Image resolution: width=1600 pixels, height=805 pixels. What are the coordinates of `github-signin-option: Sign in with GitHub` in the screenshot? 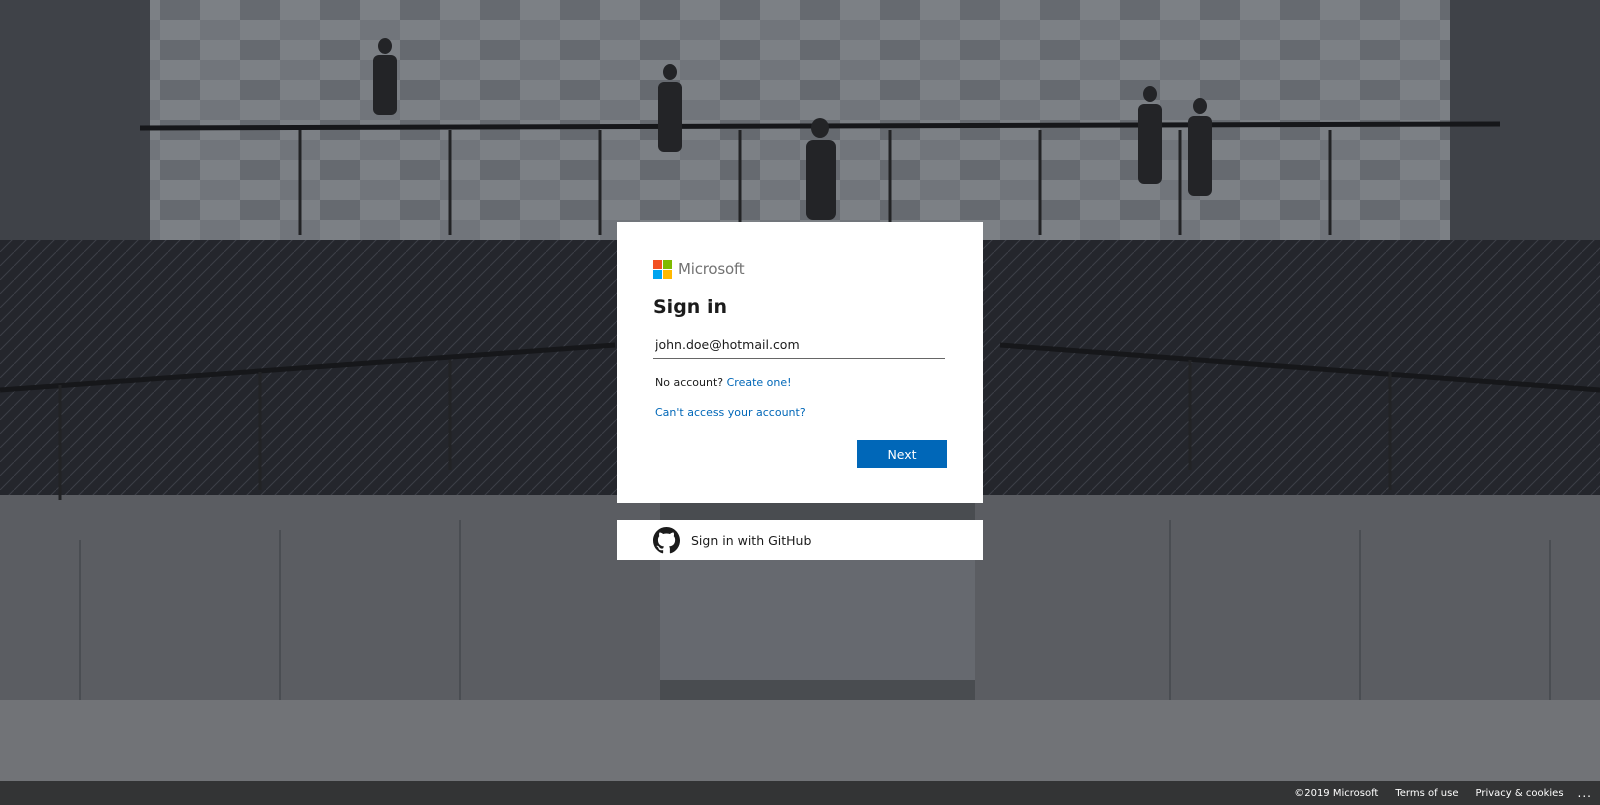 It's located at (800, 540).